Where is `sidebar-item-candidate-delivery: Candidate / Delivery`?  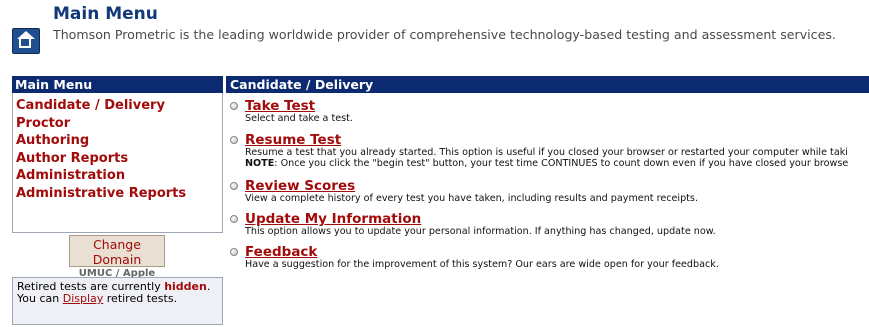 sidebar-item-candidate-delivery: Candidate / Delivery is located at coordinates (119, 106).